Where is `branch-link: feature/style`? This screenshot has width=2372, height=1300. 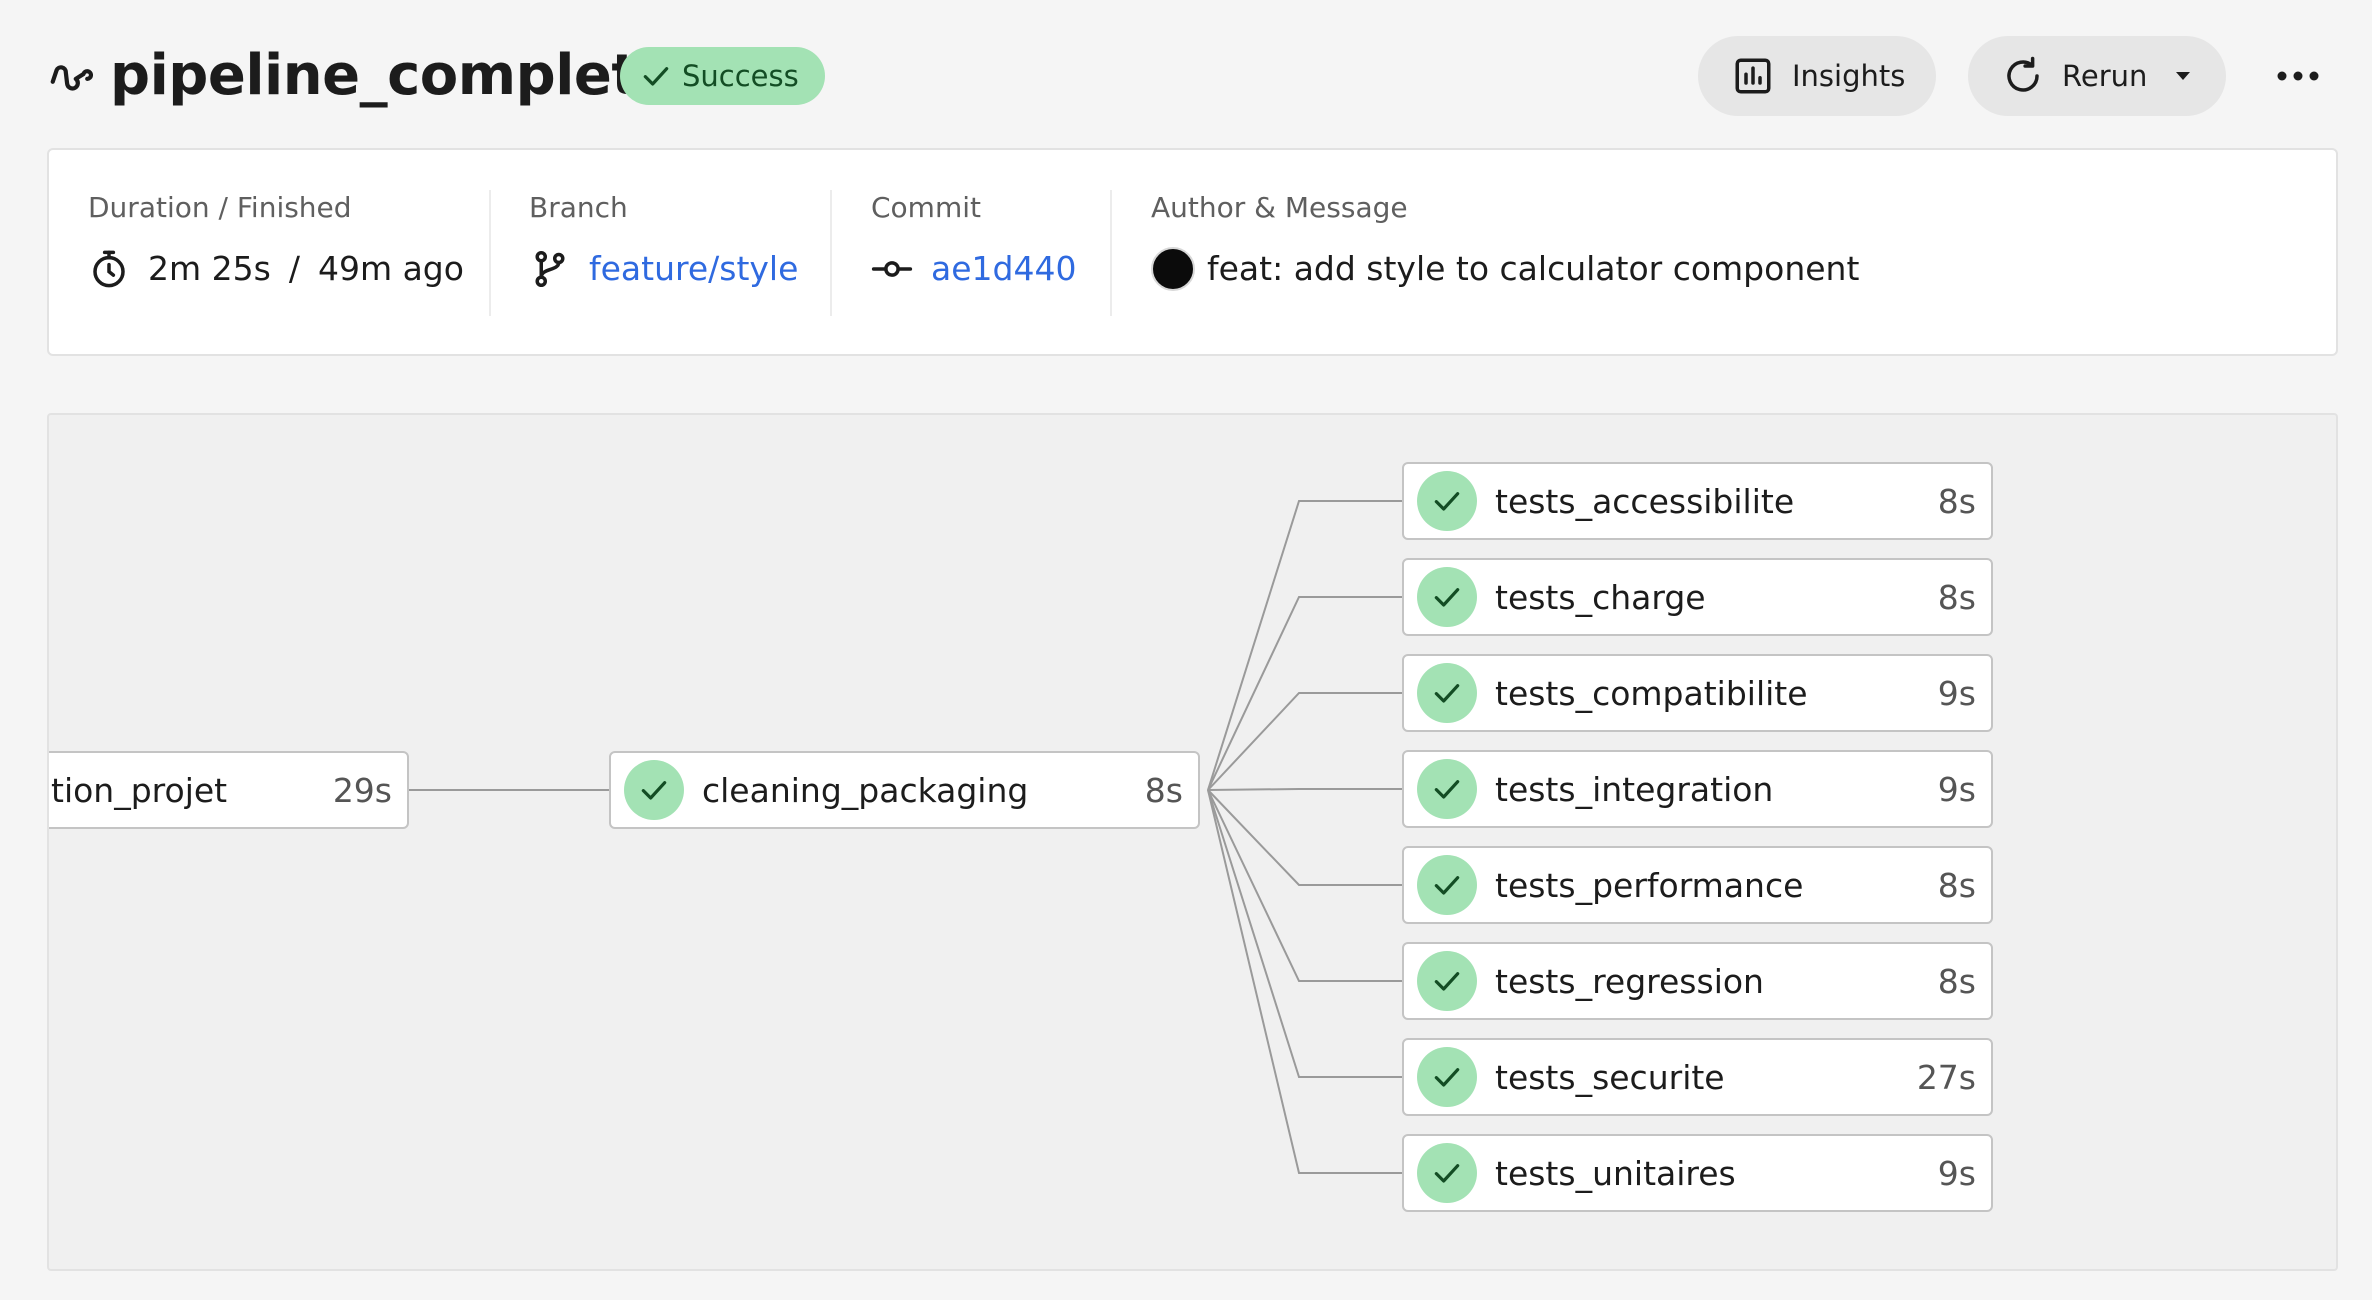
branch-link: feature/style is located at coordinates (693, 269).